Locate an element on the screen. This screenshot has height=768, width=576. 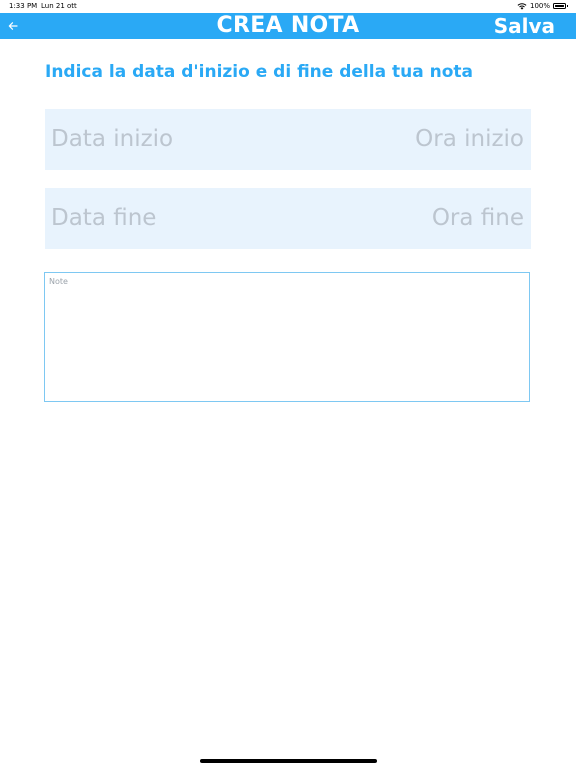
nav-bar: CREA NOTA Salva is located at coordinates (288, 26).